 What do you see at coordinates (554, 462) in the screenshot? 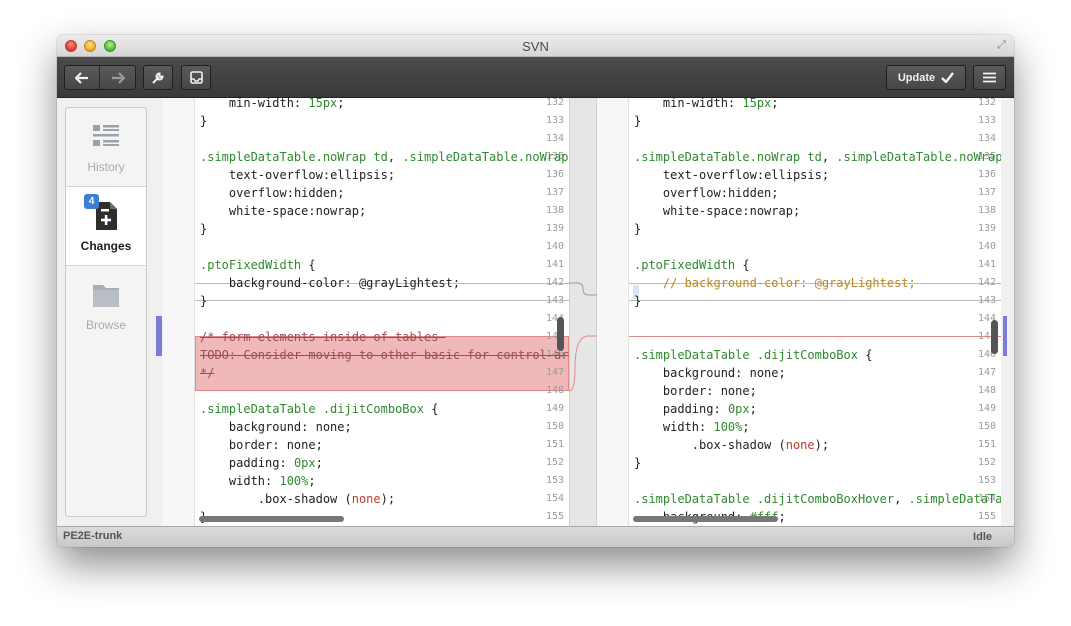
I see `line-number: 152` at bounding box center [554, 462].